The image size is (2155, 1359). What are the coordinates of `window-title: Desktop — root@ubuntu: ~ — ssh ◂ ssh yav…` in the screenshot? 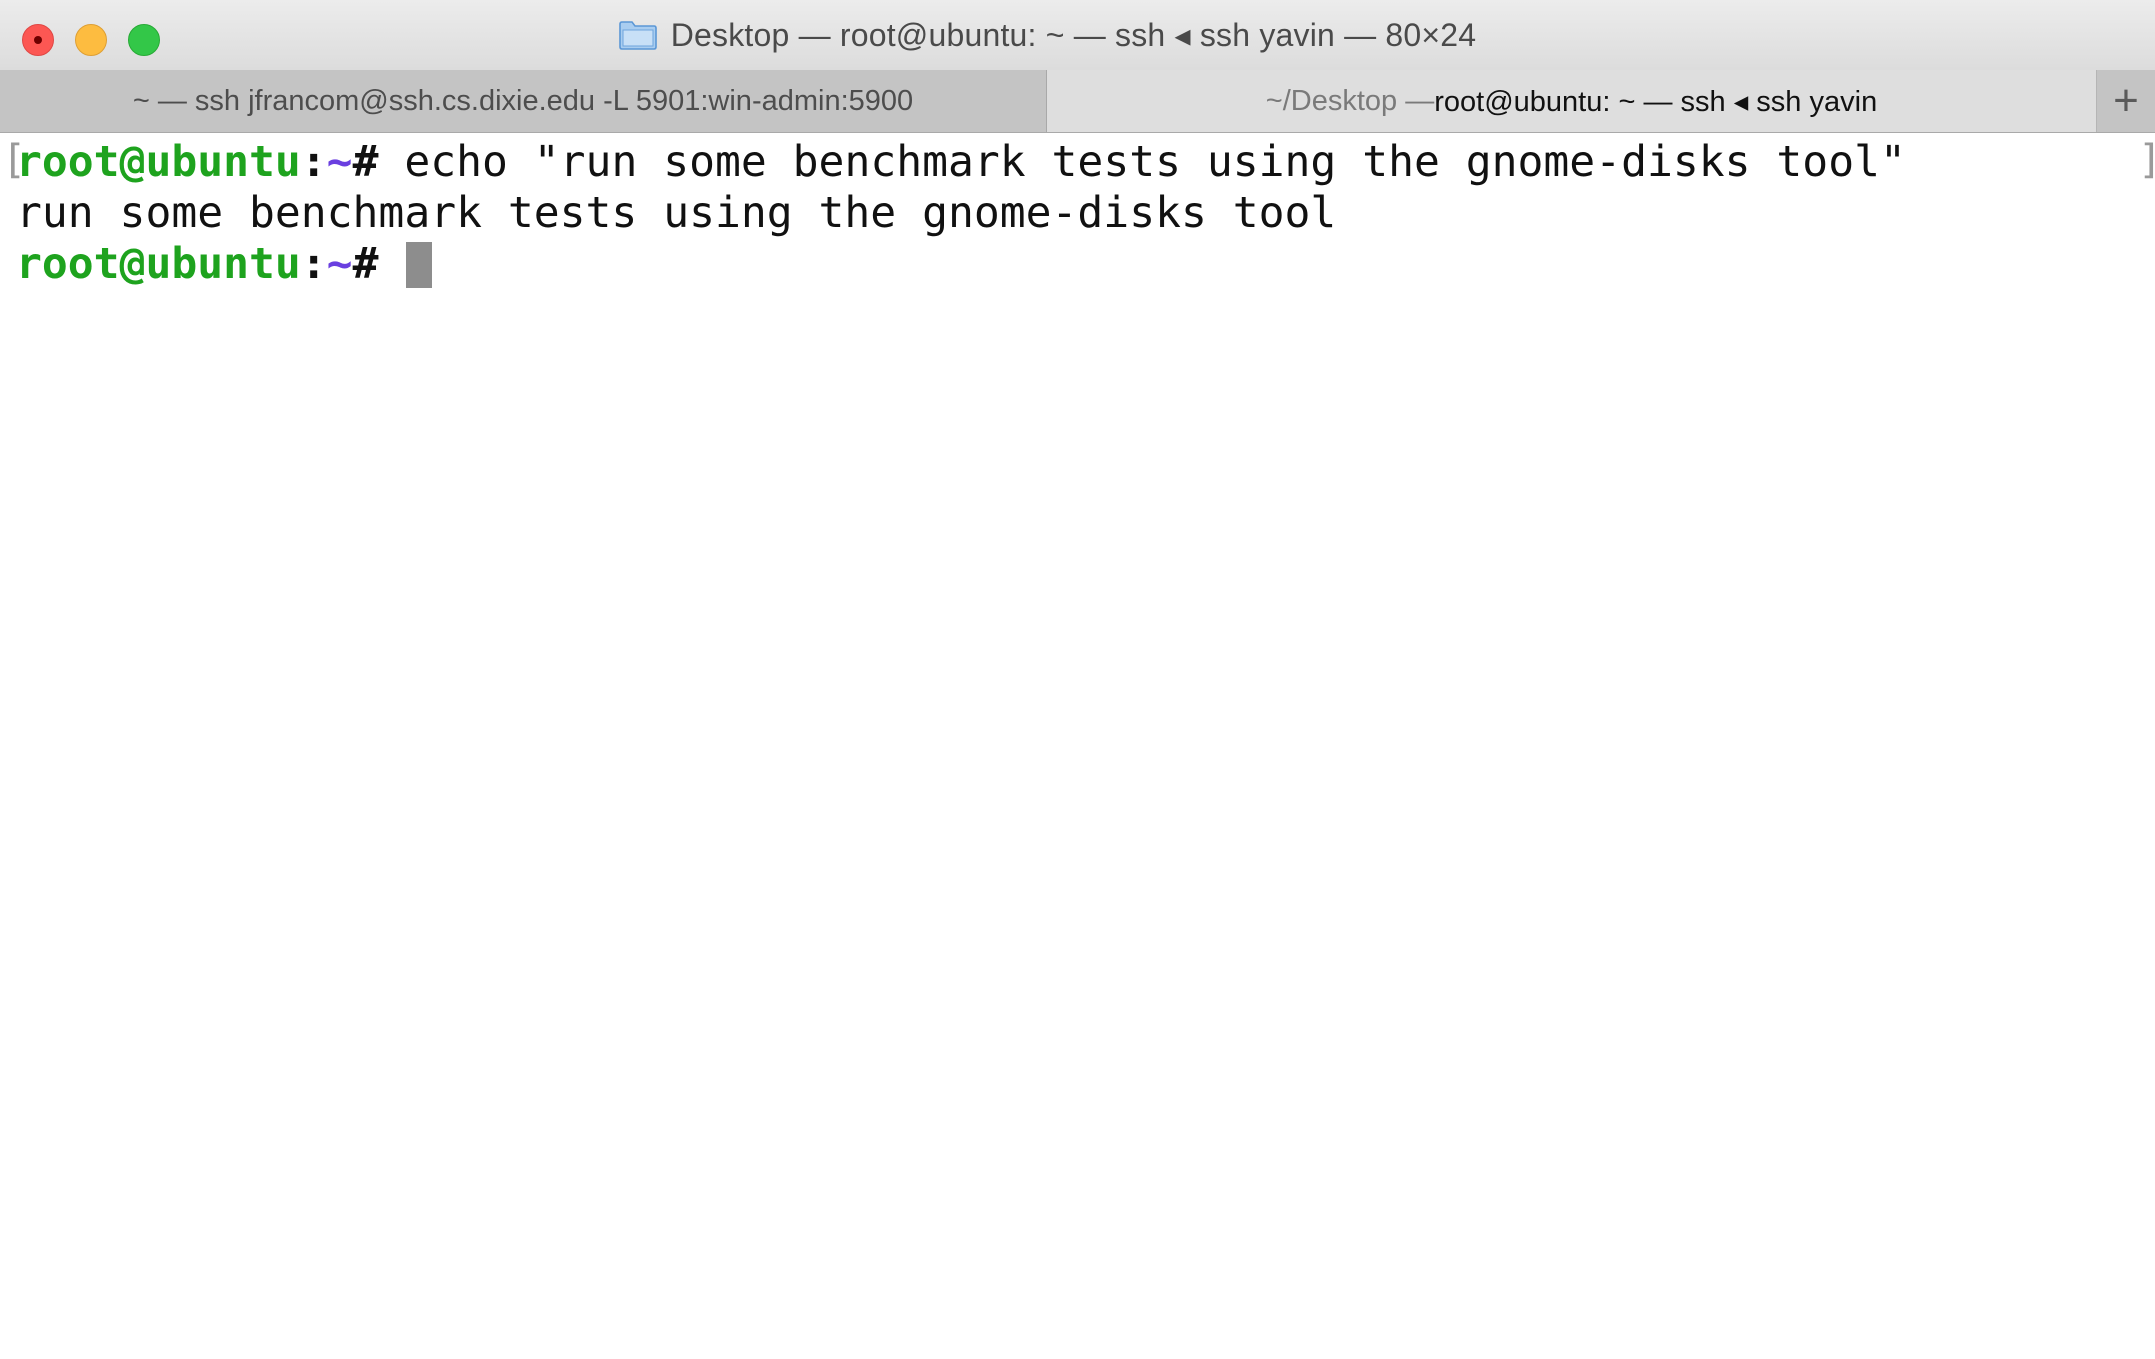 It's located at (1073, 35).